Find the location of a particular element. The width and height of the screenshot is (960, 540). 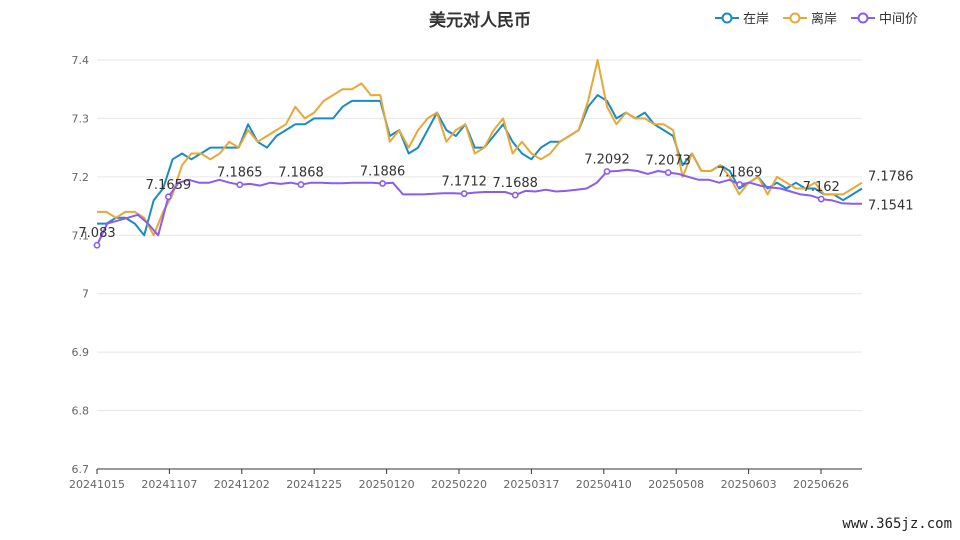

y-tick-label: 7.4 is located at coordinates (81, 60).